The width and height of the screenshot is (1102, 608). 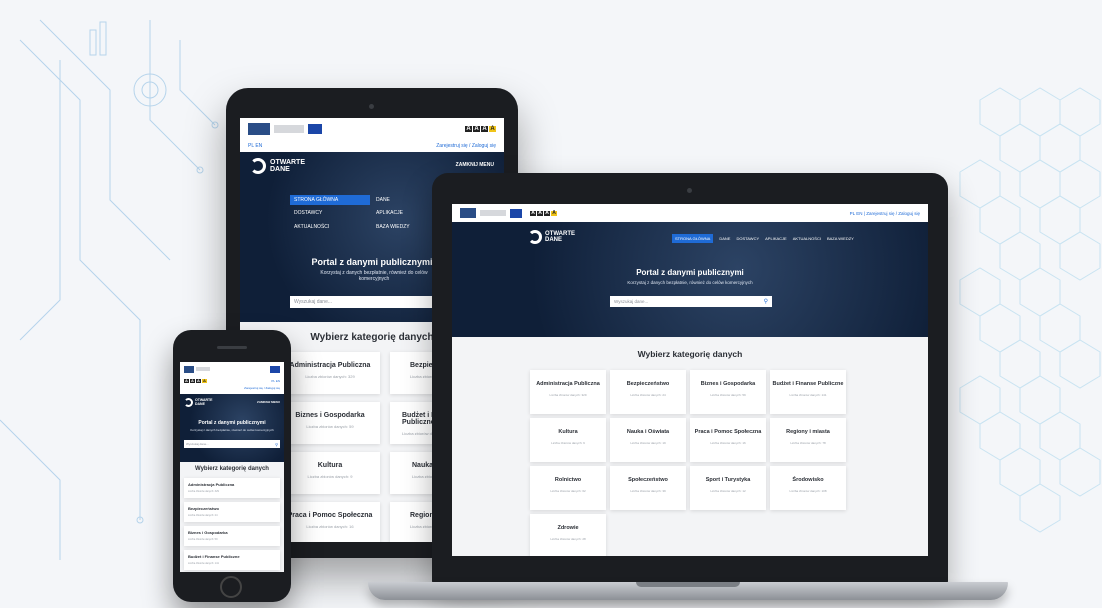 I want to click on phone-speaker, so click(x=232, y=347).